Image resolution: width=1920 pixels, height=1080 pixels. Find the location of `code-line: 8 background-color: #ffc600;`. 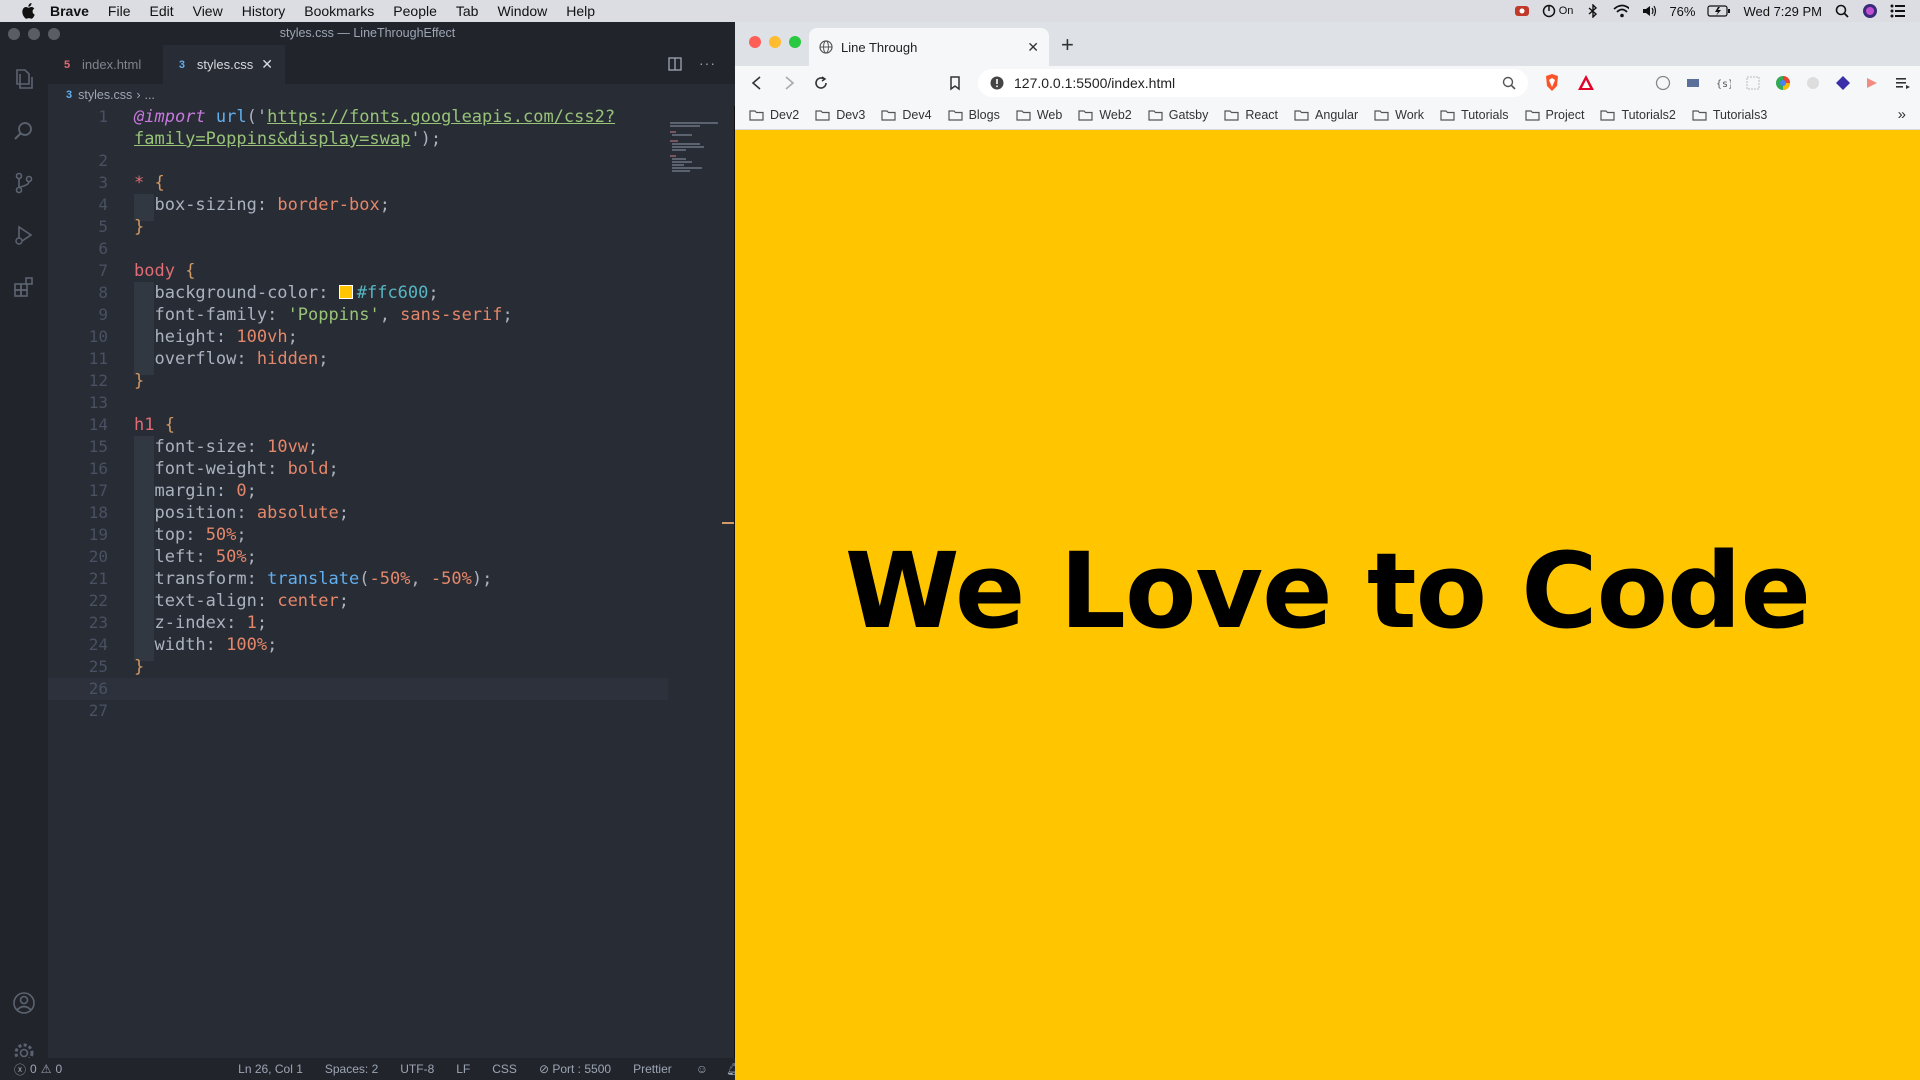

code-line: 8 background-color: #ffc600; is located at coordinates (358, 295).